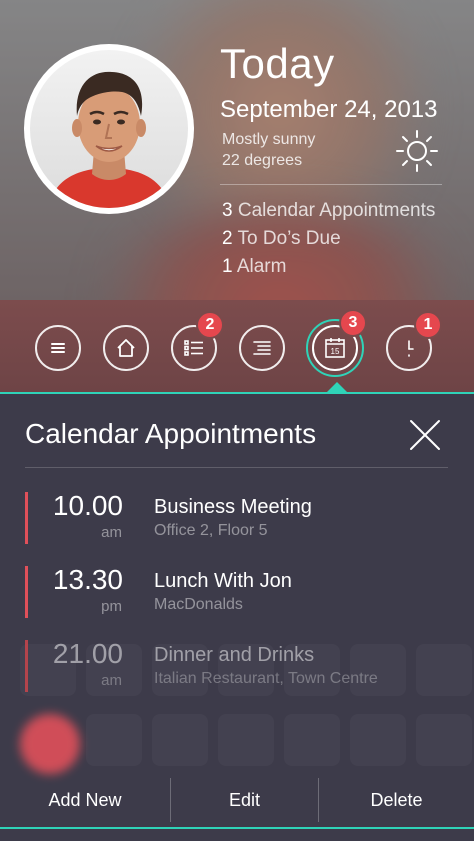  I want to click on appointment-item: 13.30 pm Lunch With Jon MacDonalds, so click(235, 591).